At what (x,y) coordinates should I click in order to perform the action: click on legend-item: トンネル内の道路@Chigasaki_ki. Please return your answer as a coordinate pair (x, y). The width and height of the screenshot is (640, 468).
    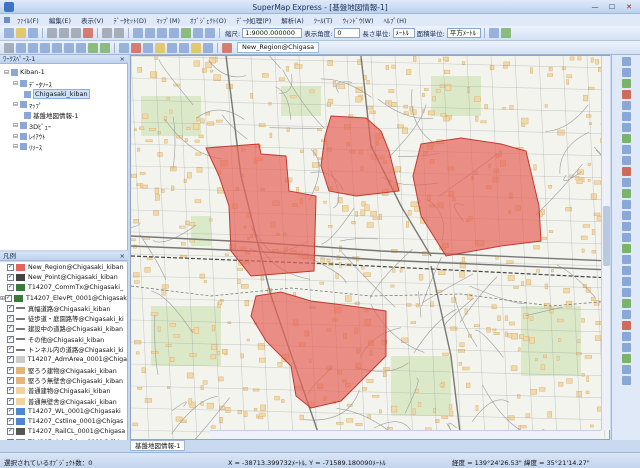
    Looking at the image, I should click on (63, 349).